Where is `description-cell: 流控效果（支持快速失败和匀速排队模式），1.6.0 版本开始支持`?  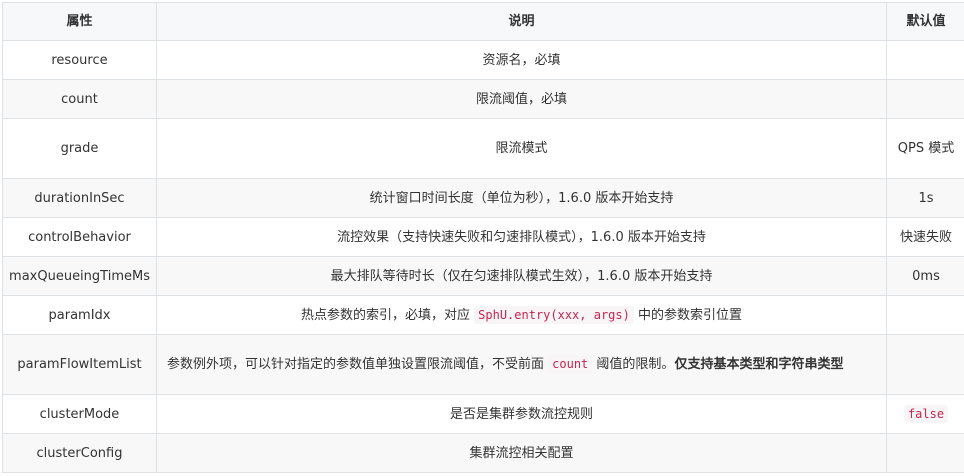
description-cell: 流控效果（支持快速失败和匀速排队模式），1.6.0 版本开始支持 is located at coordinates (521, 237).